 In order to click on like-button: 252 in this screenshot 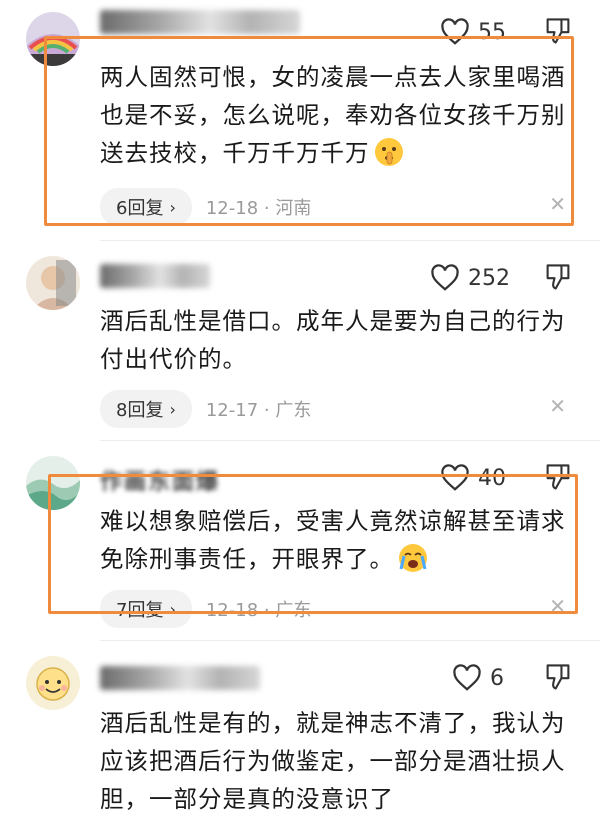, I will do `click(470, 278)`.